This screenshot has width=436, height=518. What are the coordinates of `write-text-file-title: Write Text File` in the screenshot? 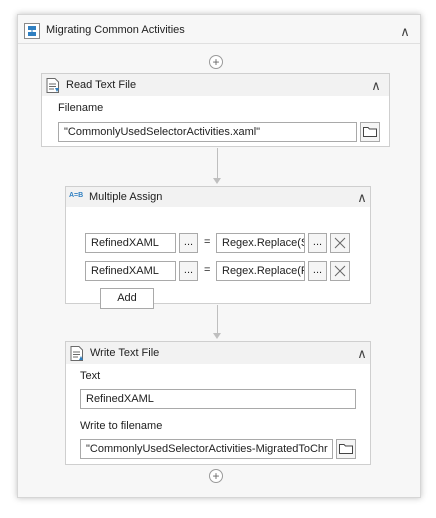 It's located at (125, 353).